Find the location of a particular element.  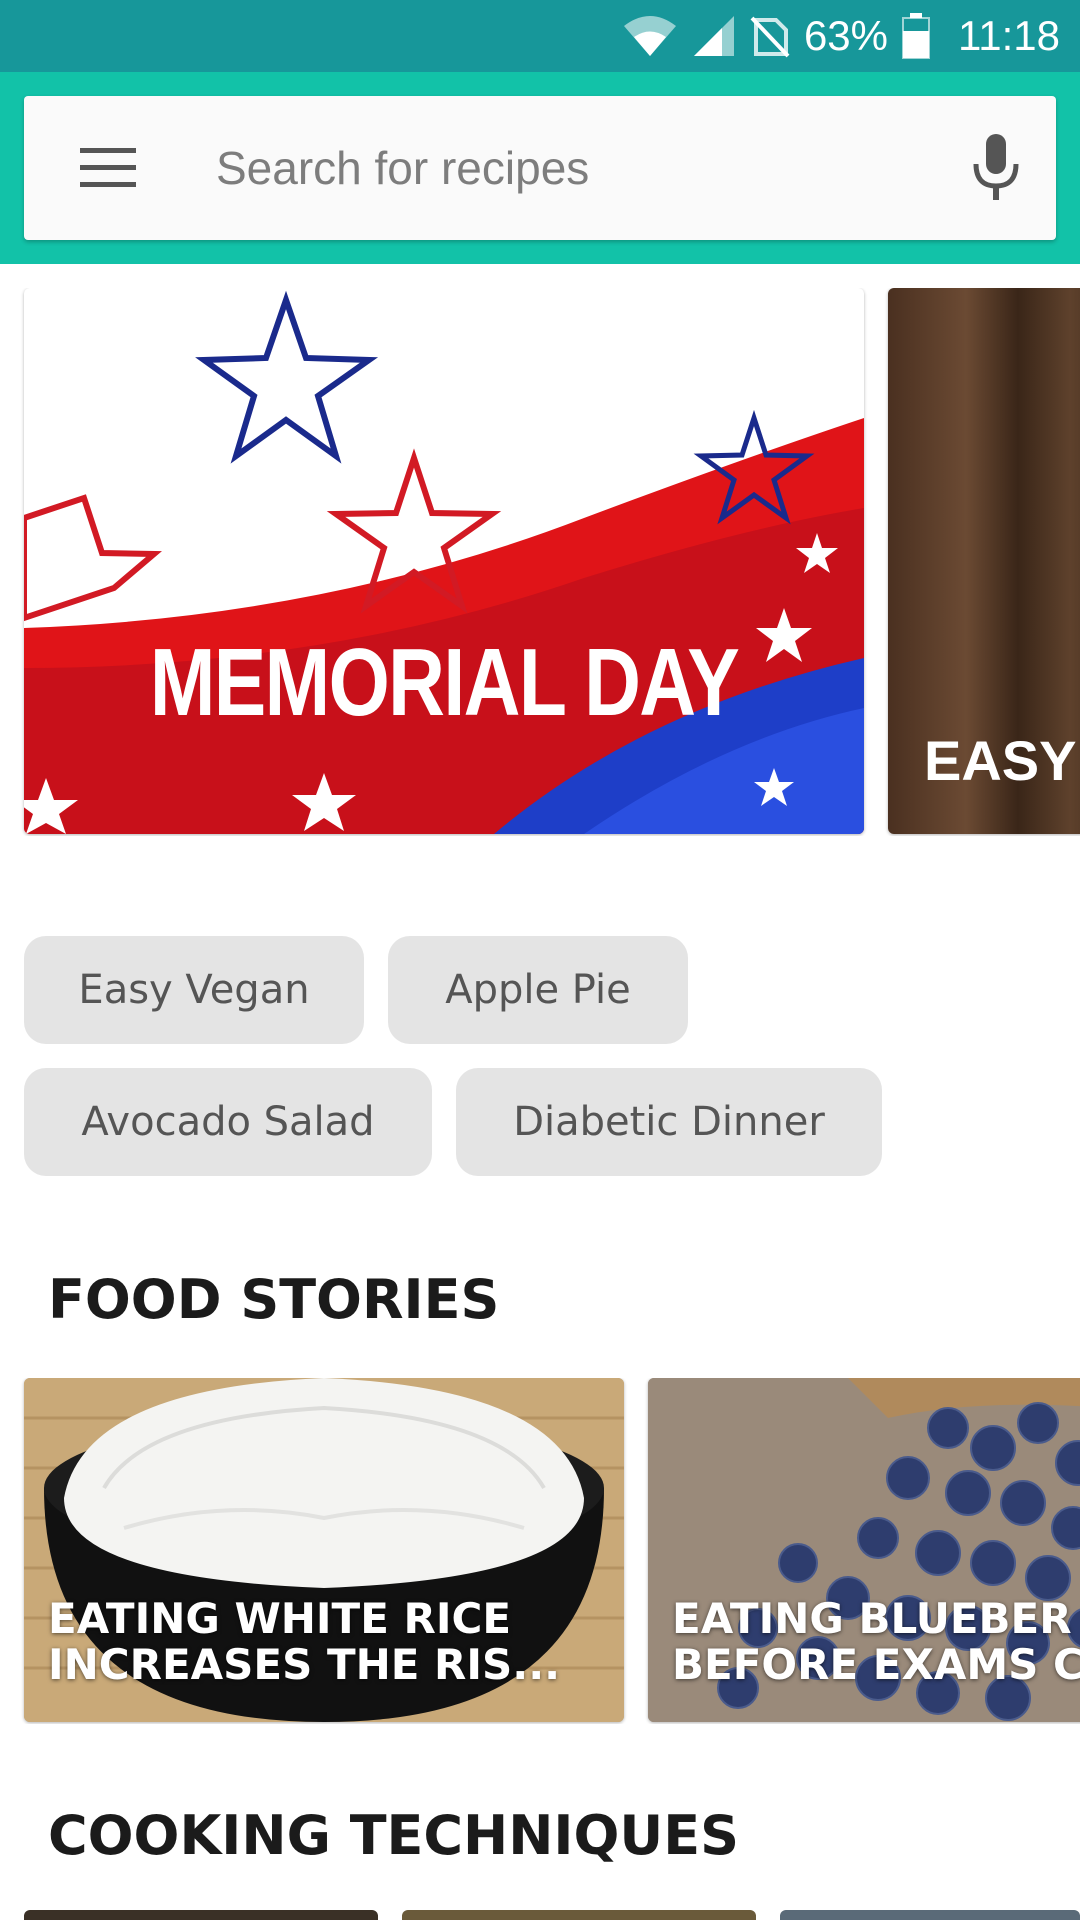

app-bar is located at coordinates (540, 168).